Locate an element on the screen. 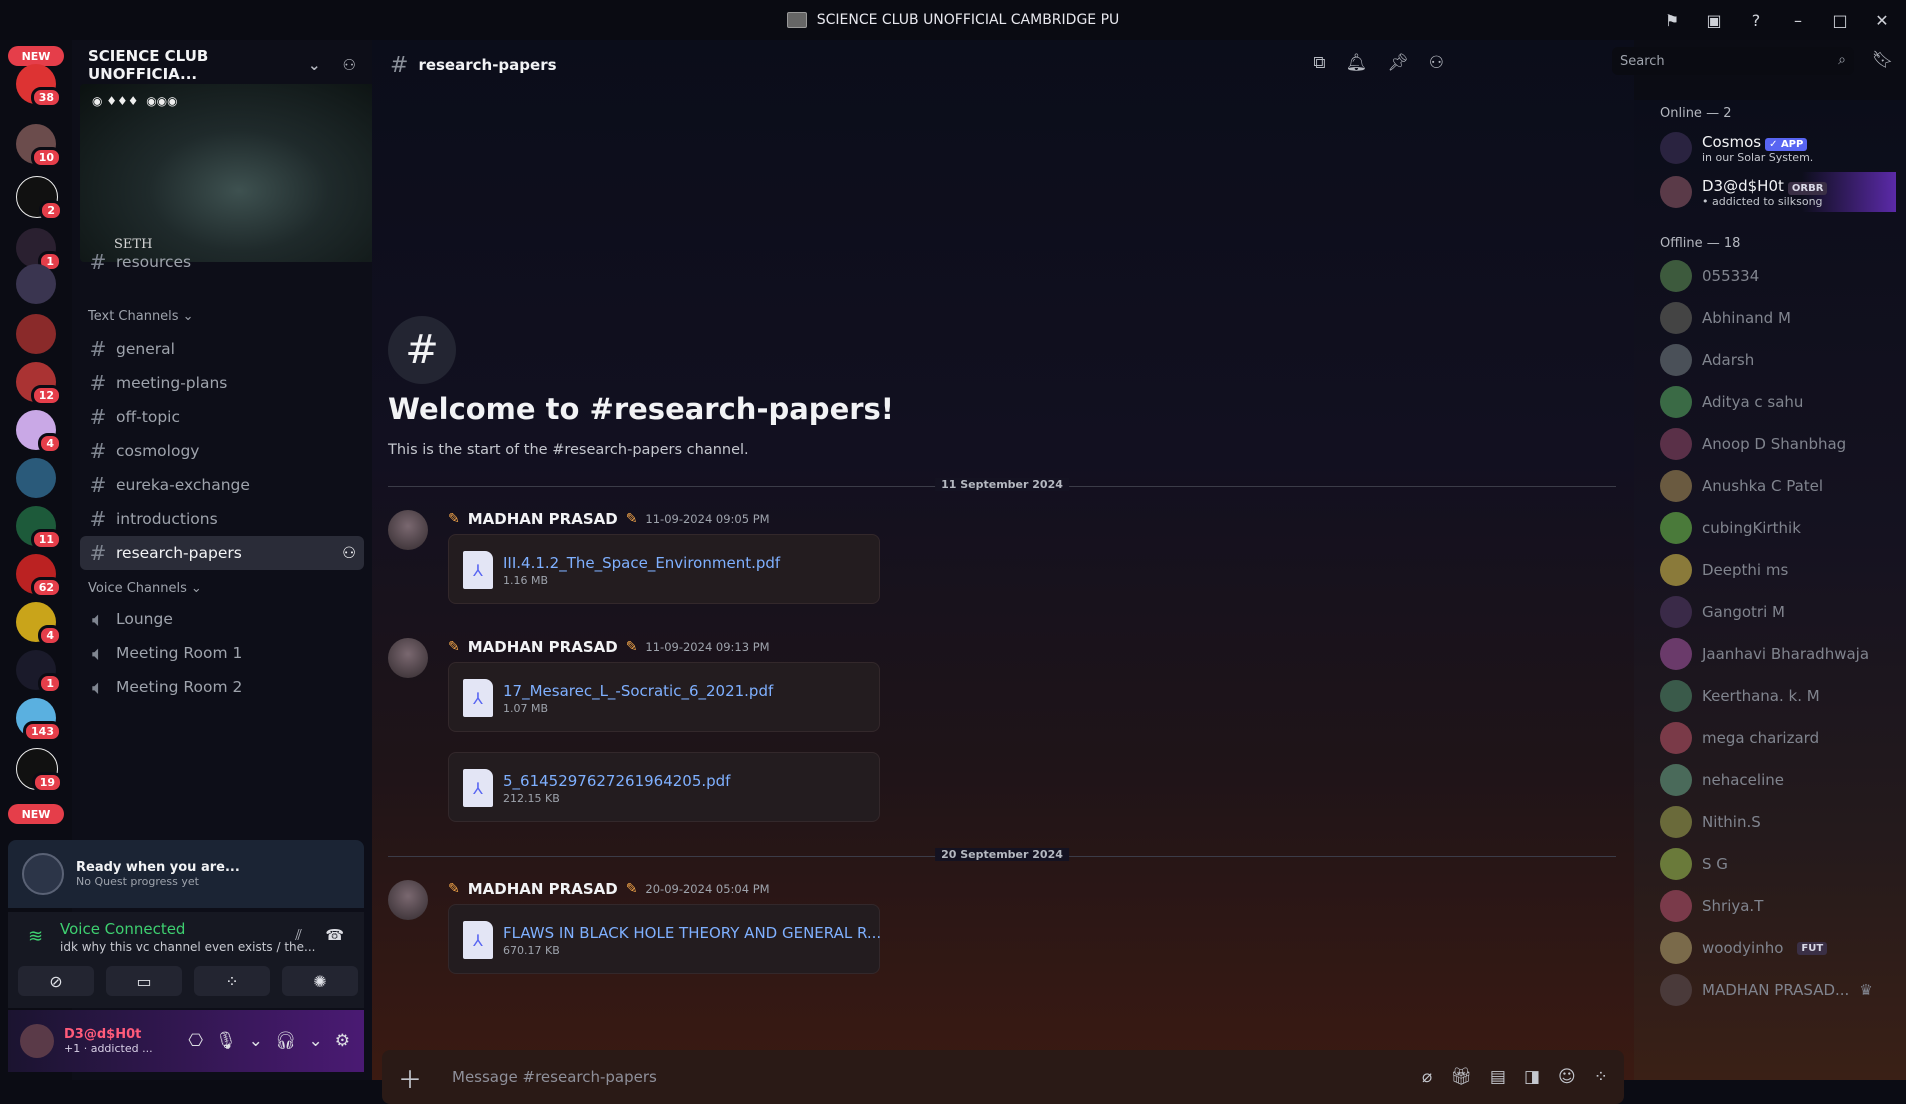 This screenshot has height=1104, width=1906. channel-research-papers: # research-papers ⚇ is located at coordinates (222, 553).